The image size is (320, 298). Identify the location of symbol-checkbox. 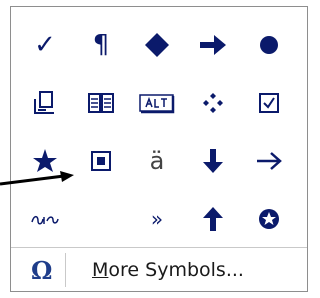
(269, 103).